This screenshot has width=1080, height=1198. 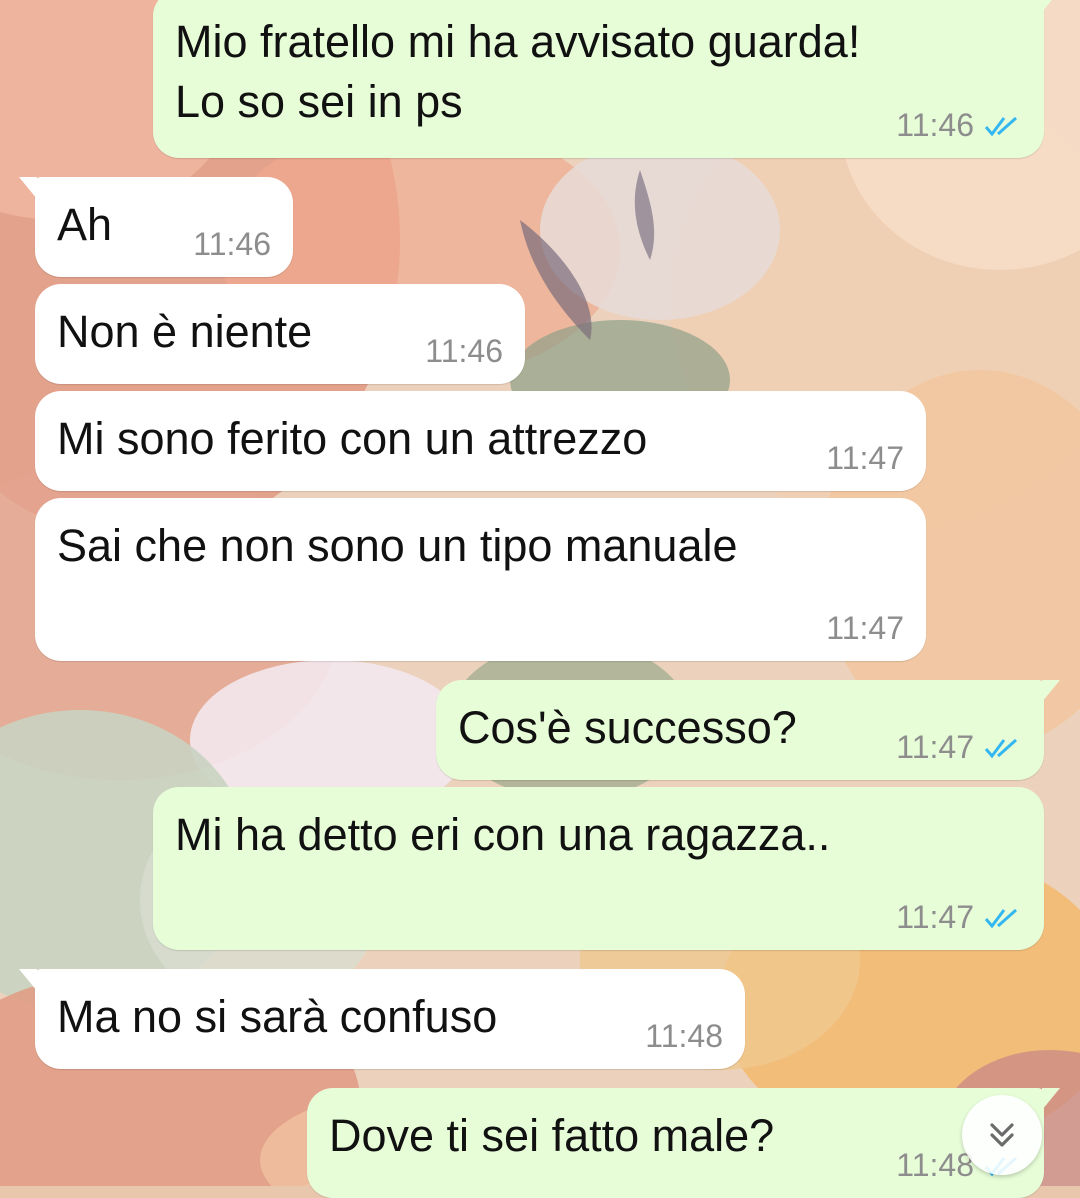 I want to click on message-meta: 11:48, so click(x=684, y=1036).